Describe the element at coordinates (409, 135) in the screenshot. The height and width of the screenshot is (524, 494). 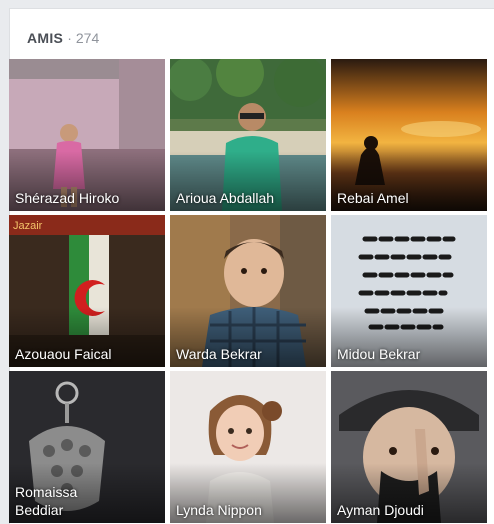
I see `friend-tile-rebai-amel: Rebai Amel` at that location.